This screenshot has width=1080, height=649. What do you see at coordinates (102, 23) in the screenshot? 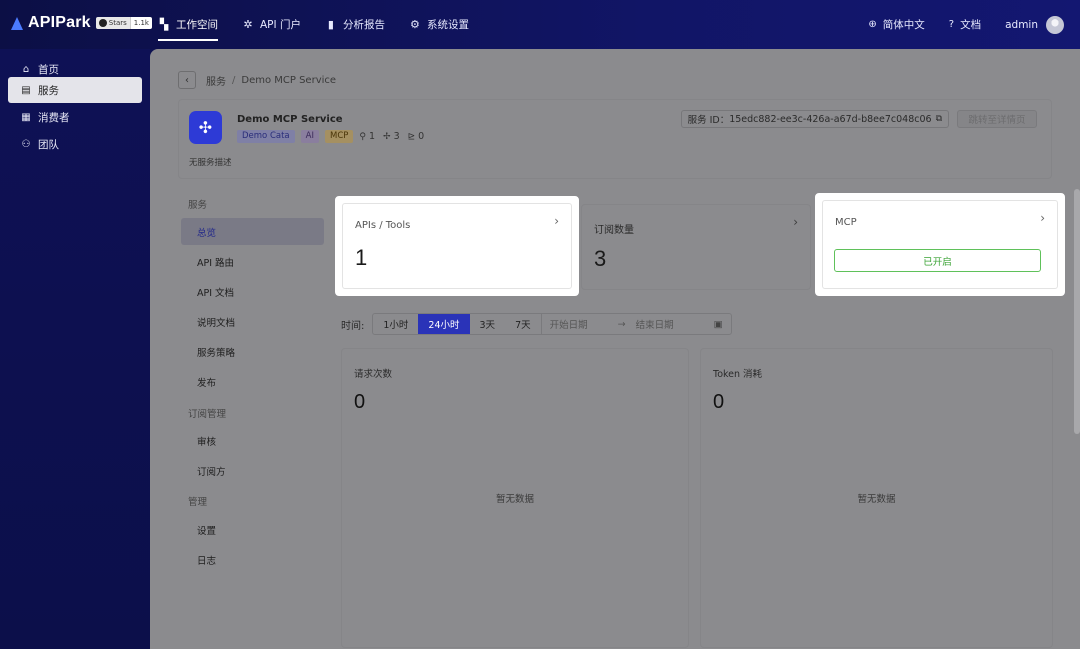
I see `github-icon` at bounding box center [102, 23].